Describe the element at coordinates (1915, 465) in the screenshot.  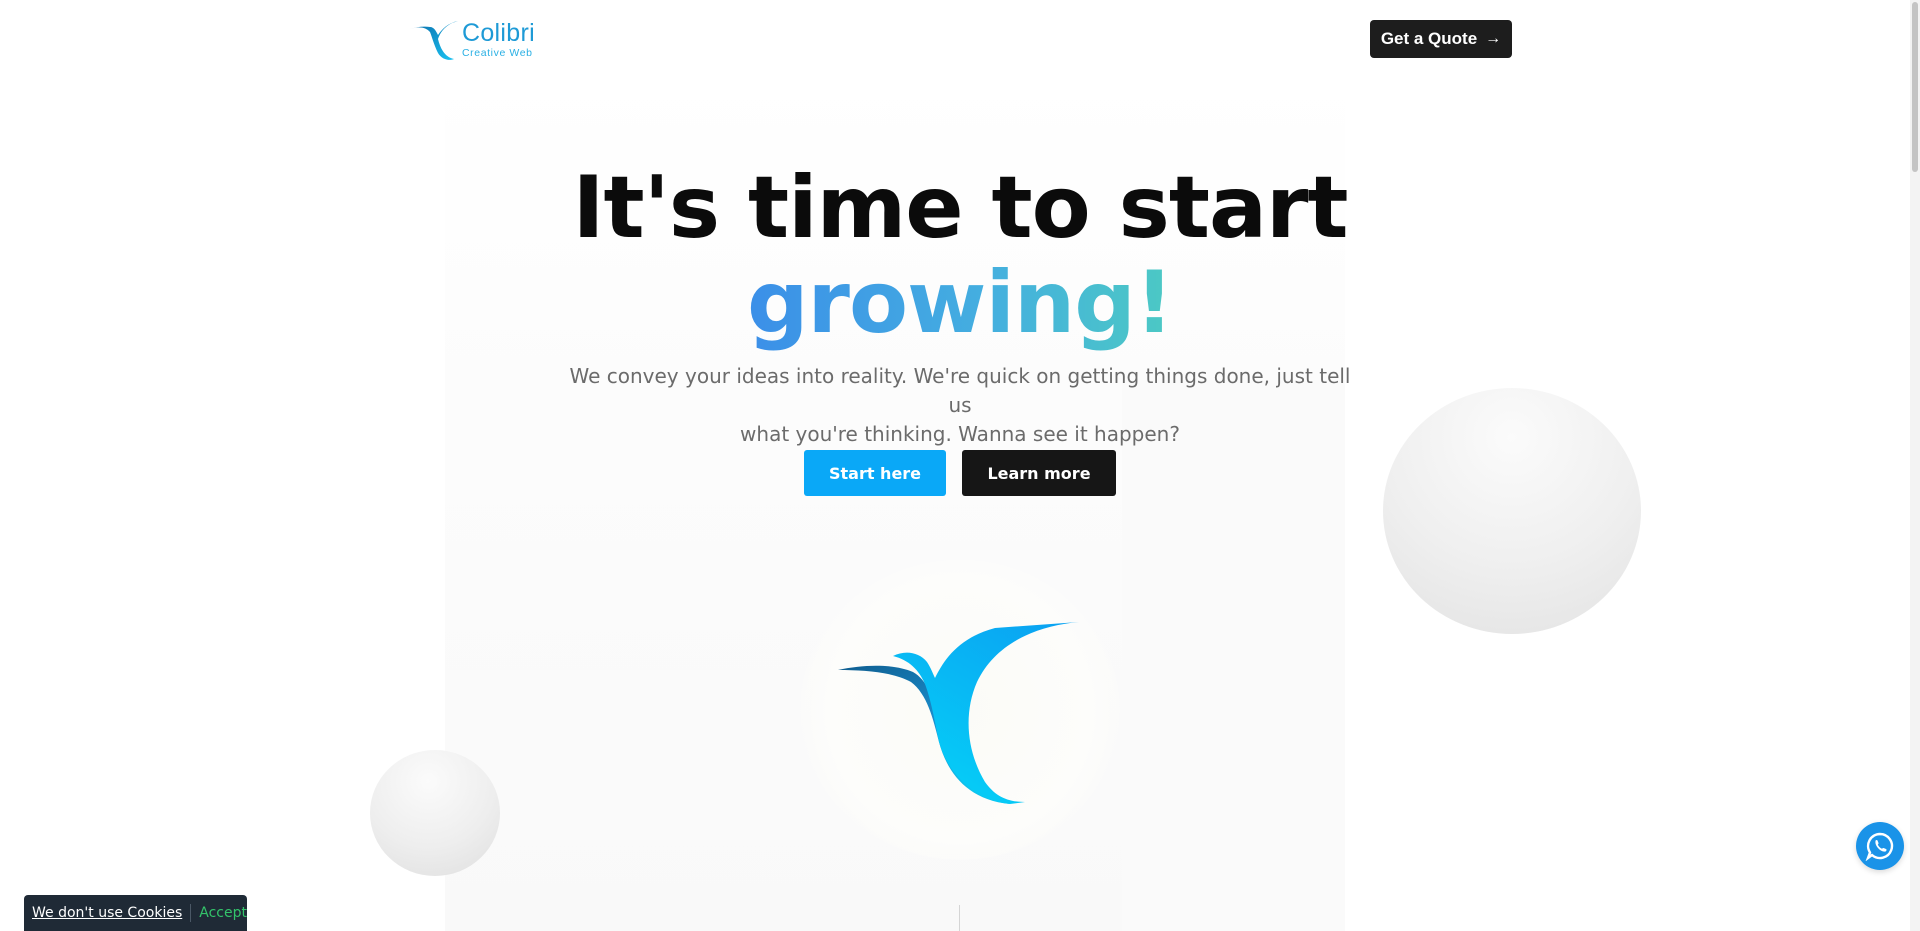
I see `page-scrollbar` at that location.